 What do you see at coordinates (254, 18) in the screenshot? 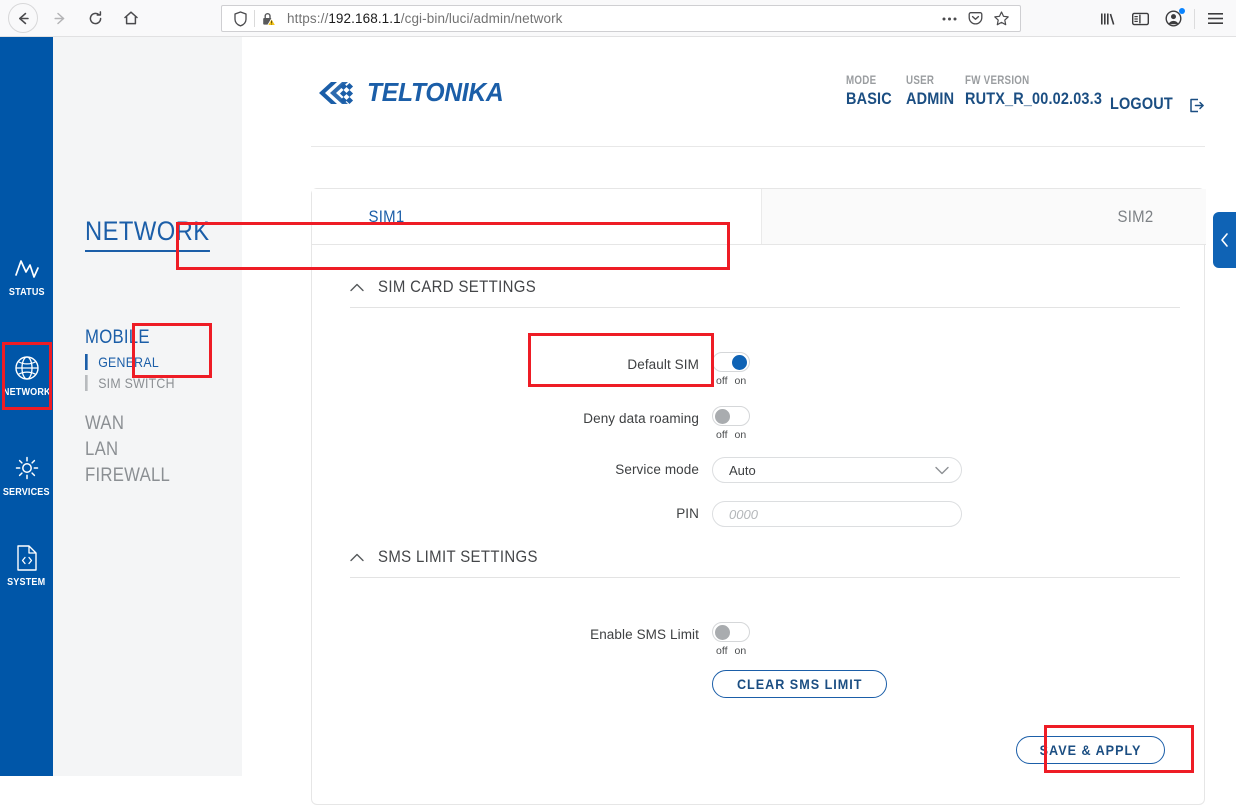
I see `url-divider` at bounding box center [254, 18].